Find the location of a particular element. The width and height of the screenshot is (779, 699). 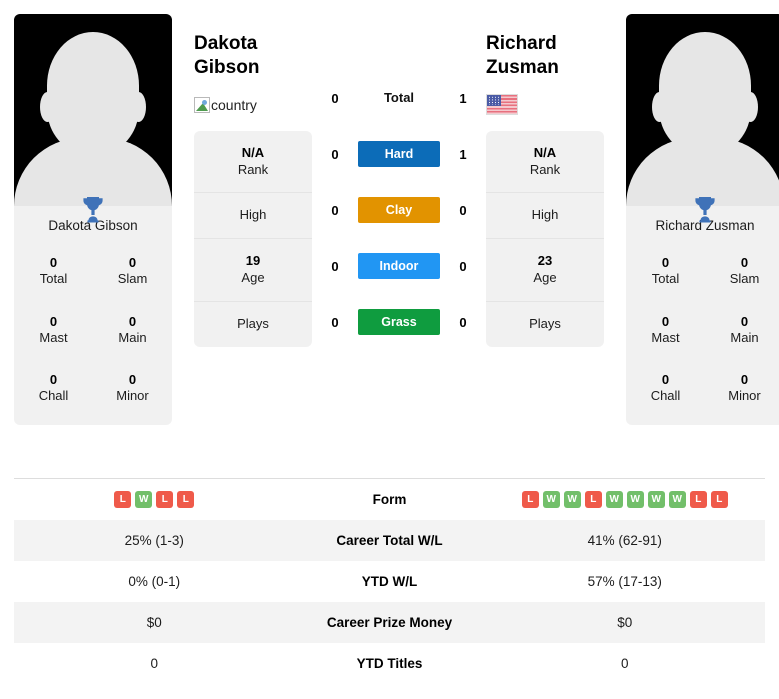

left-age-row: 19 Age is located at coordinates (253, 271).